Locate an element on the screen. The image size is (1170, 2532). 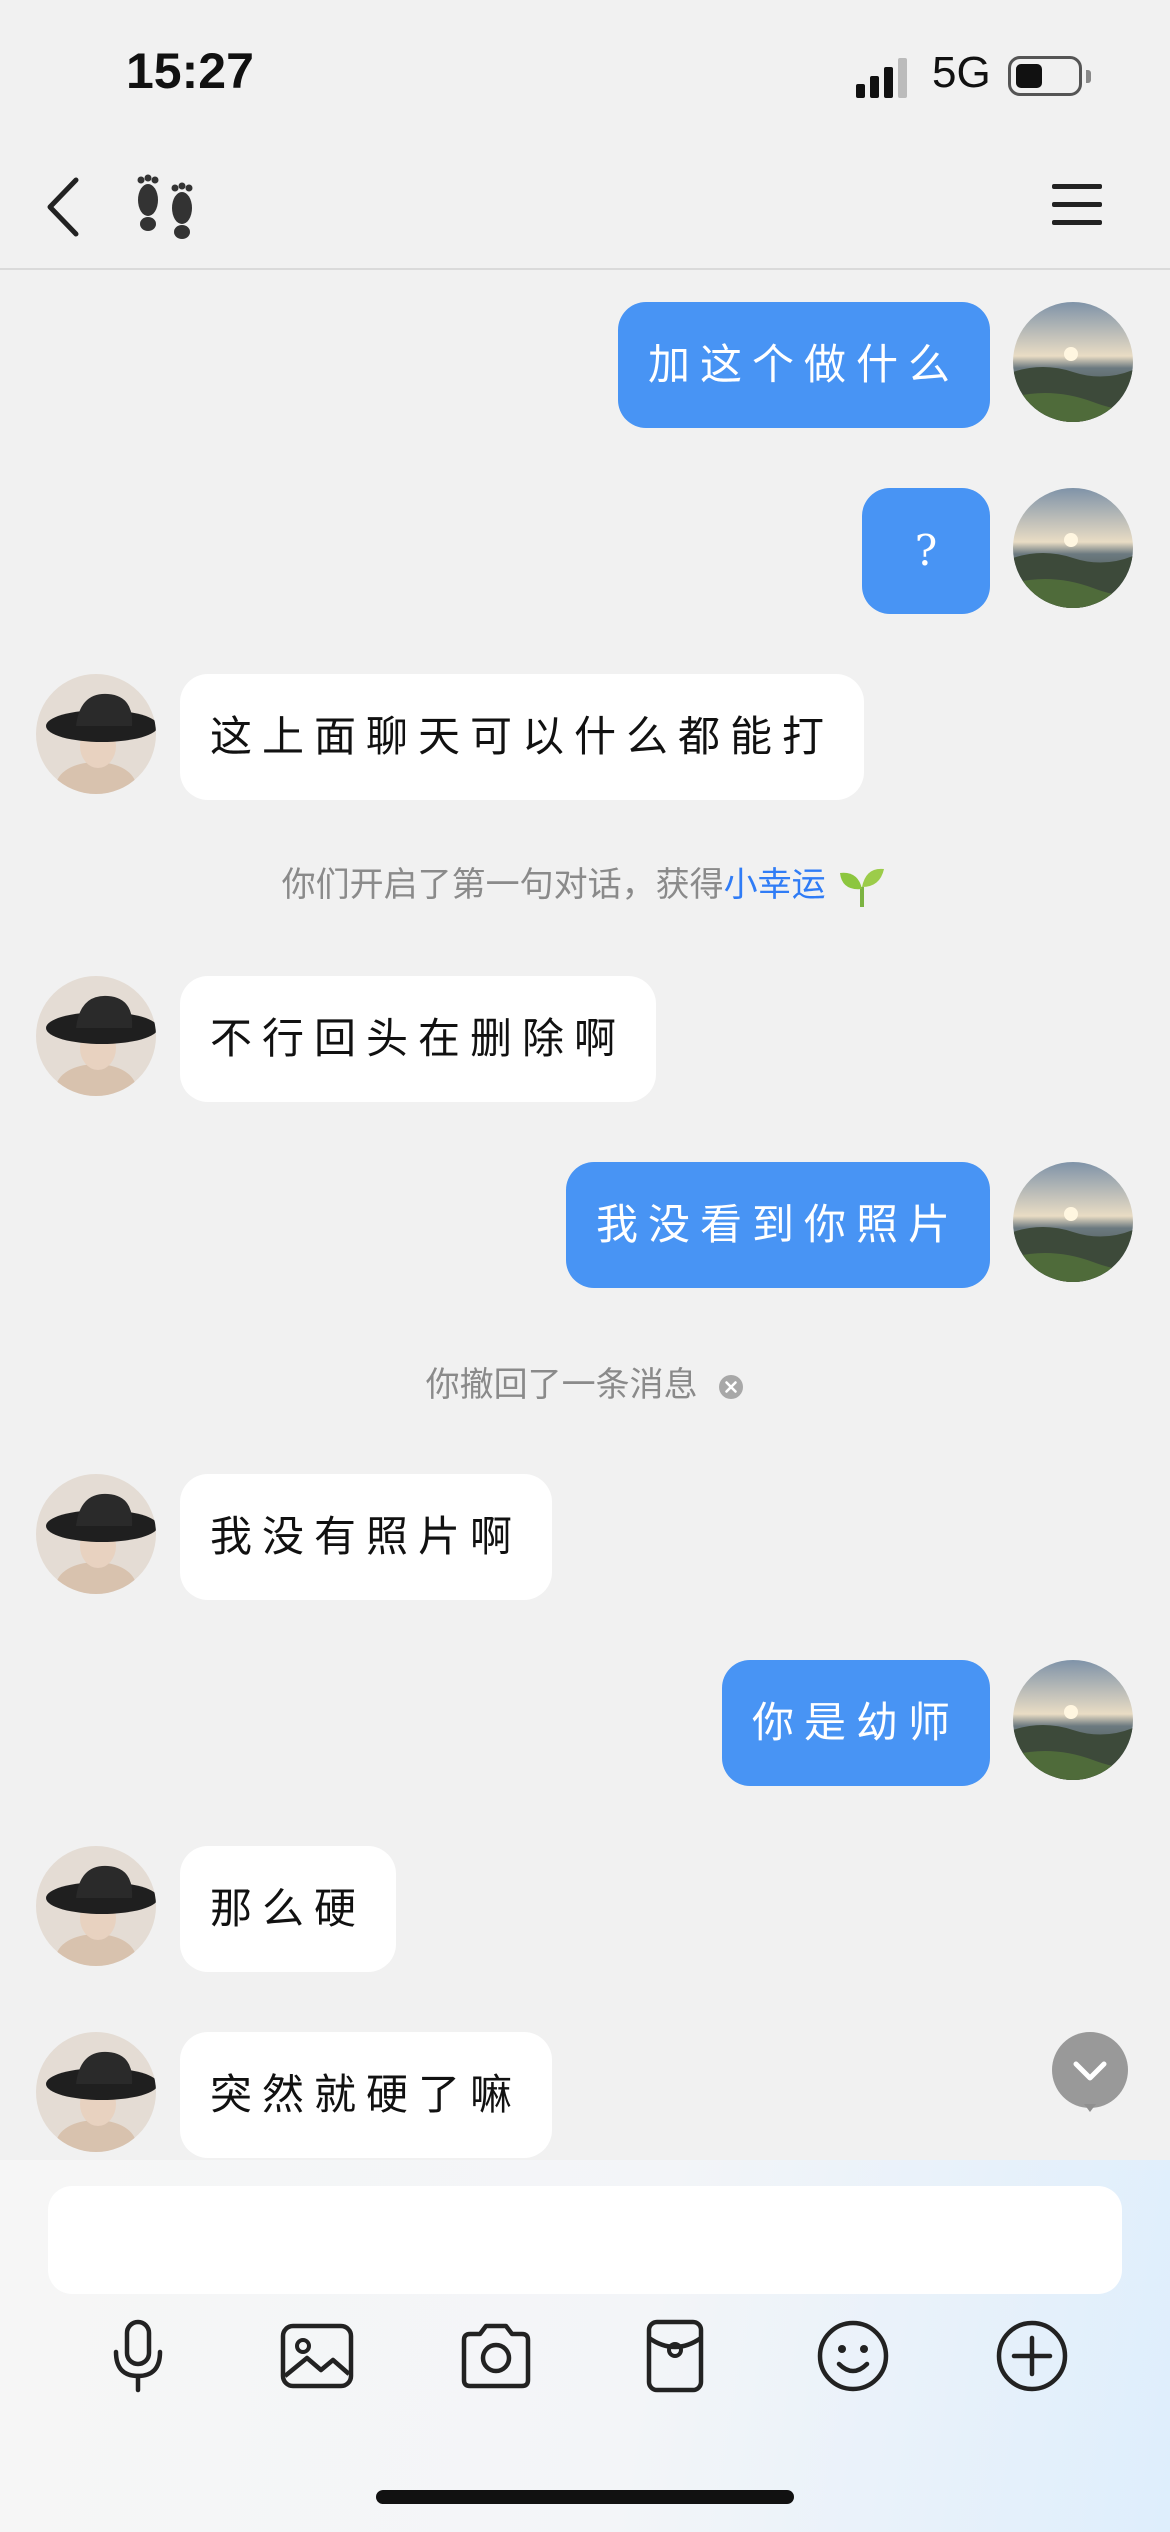
microphone-icon is located at coordinates (138, 2356).